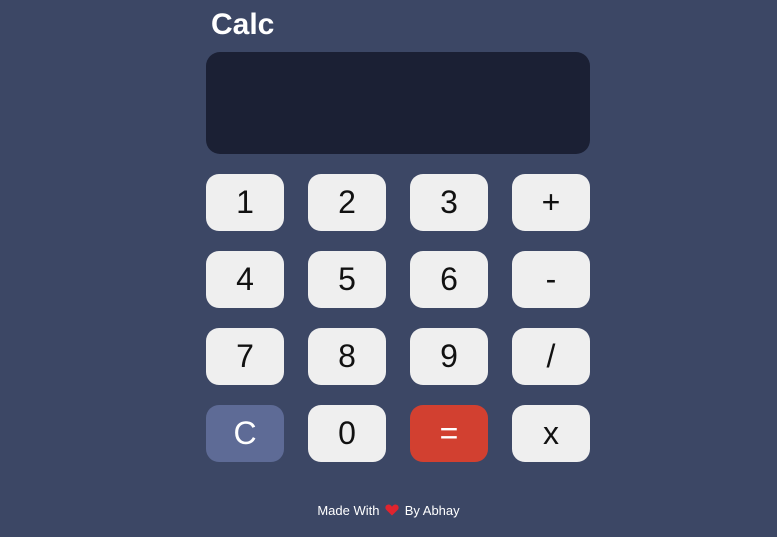 The height and width of the screenshot is (537, 777). Describe the element at coordinates (245, 356) in the screenshot. I see `digit-7-button: 7` at that location.